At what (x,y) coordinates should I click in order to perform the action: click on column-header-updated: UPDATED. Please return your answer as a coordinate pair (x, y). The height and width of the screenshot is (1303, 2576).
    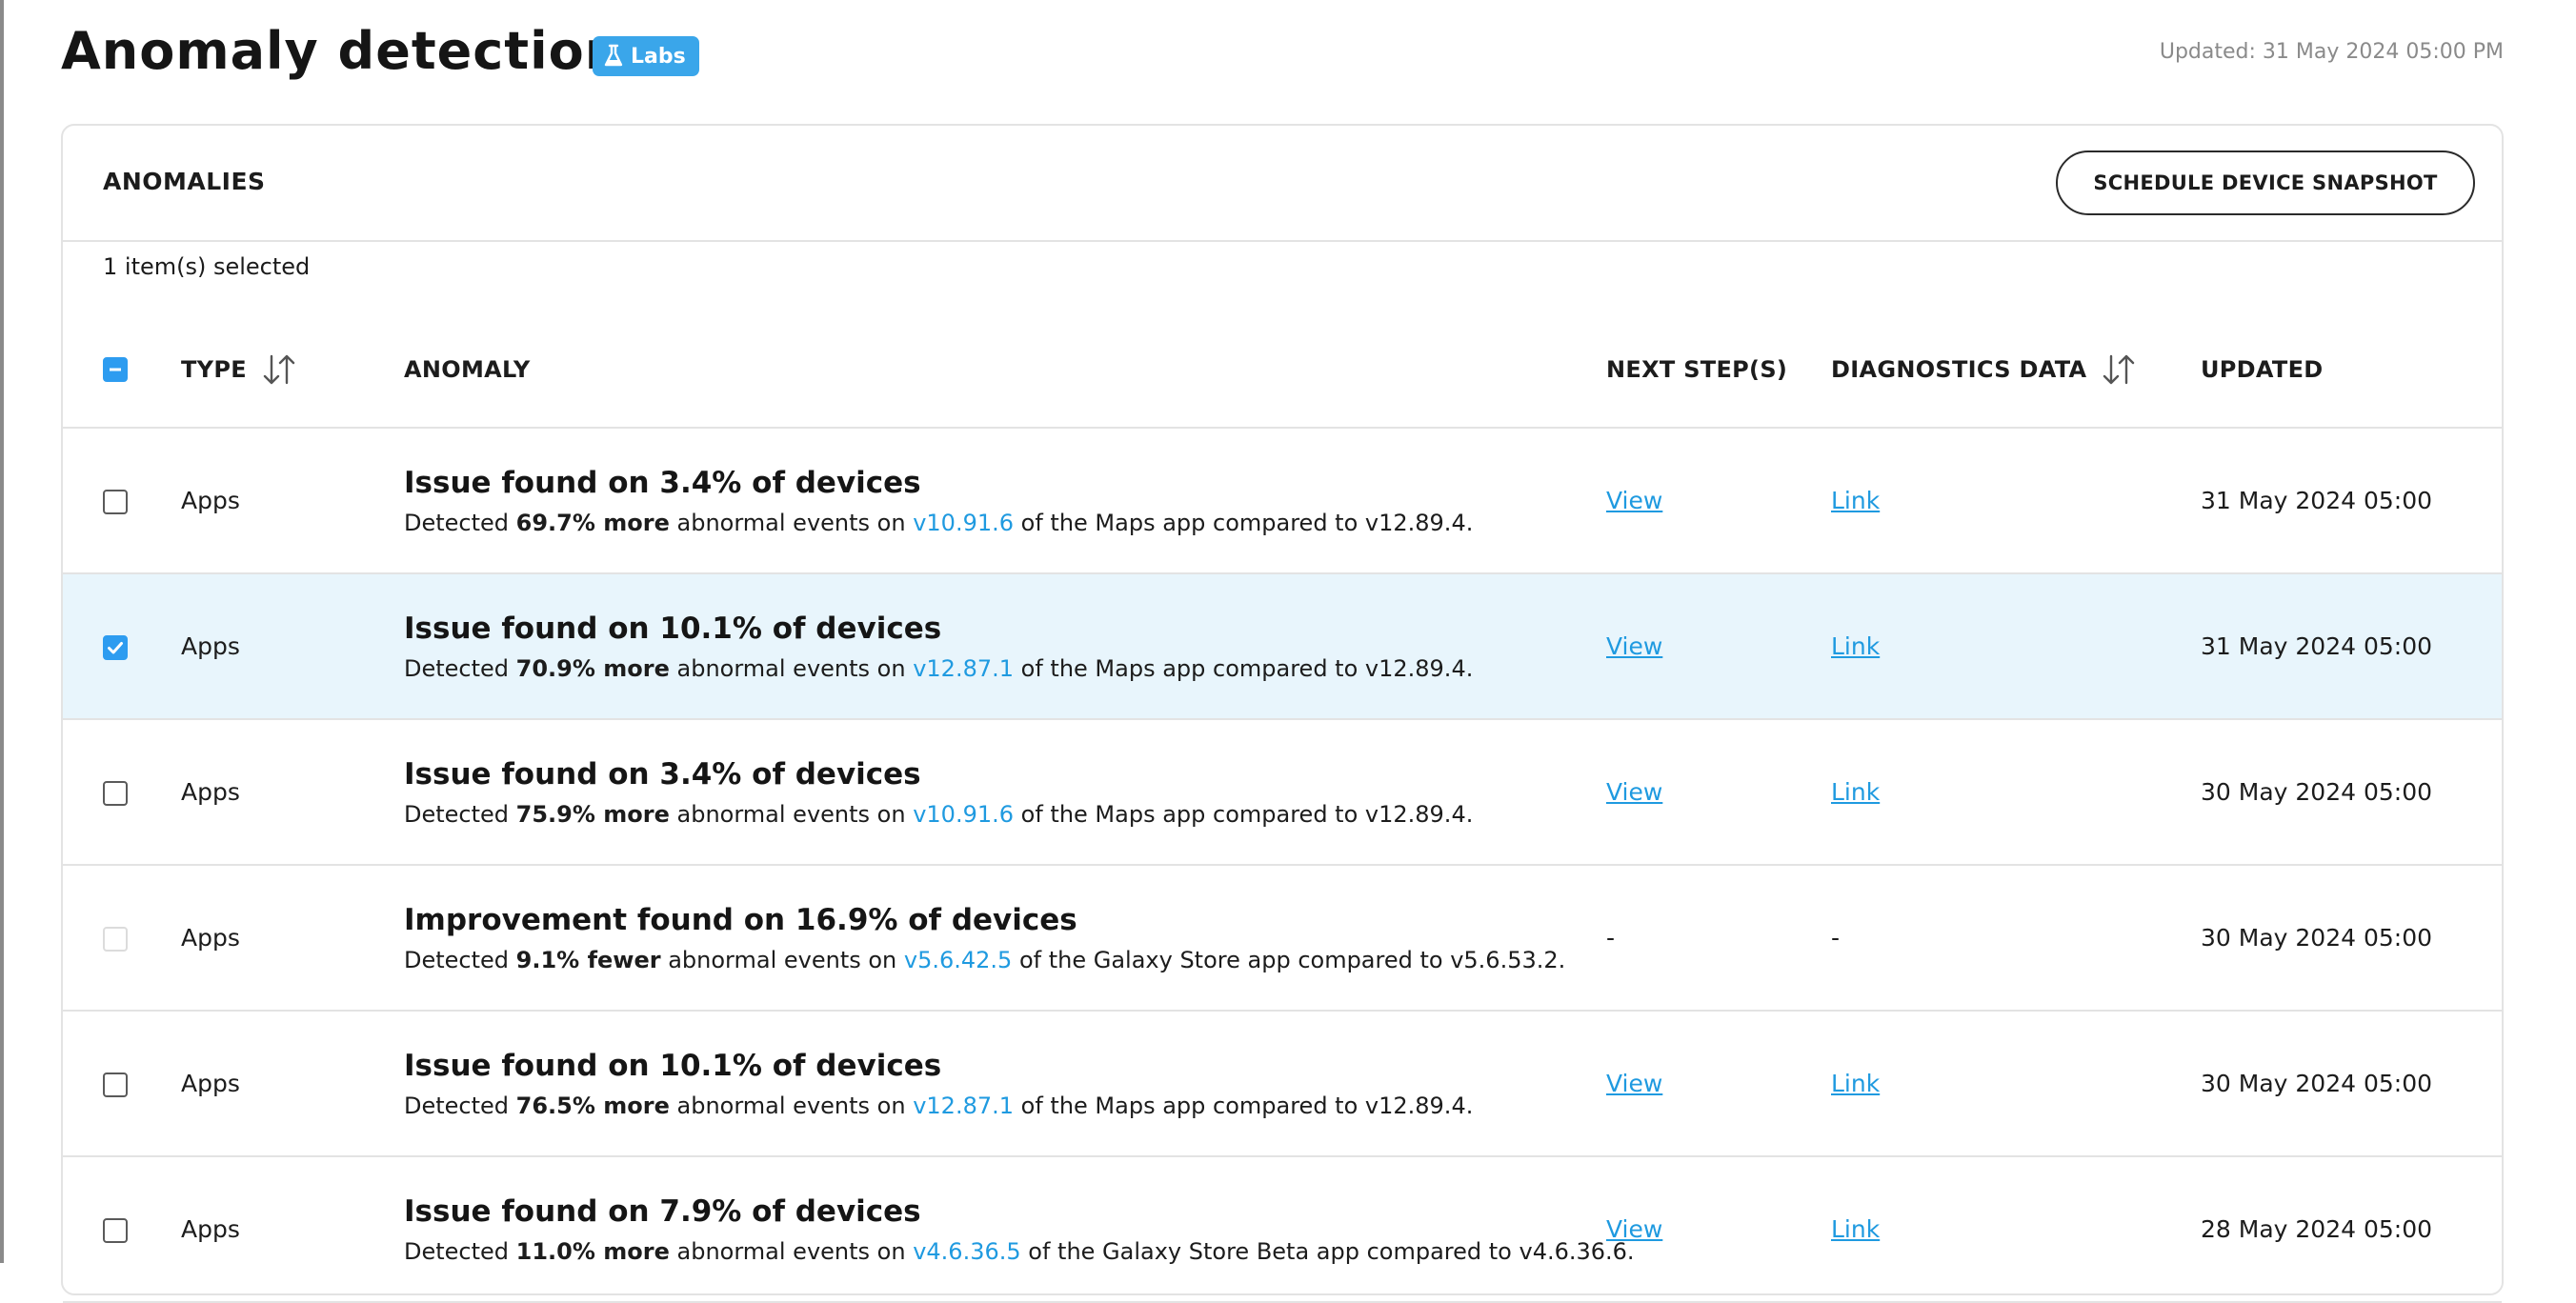
    Looking at the image, I should click on (2263, 369).